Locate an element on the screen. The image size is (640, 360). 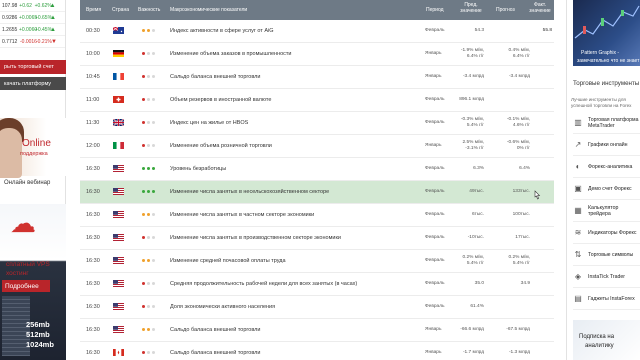
ticker-row: 107.98 +0.62 +0.62% ▲ is located at coordinates (32, 6).